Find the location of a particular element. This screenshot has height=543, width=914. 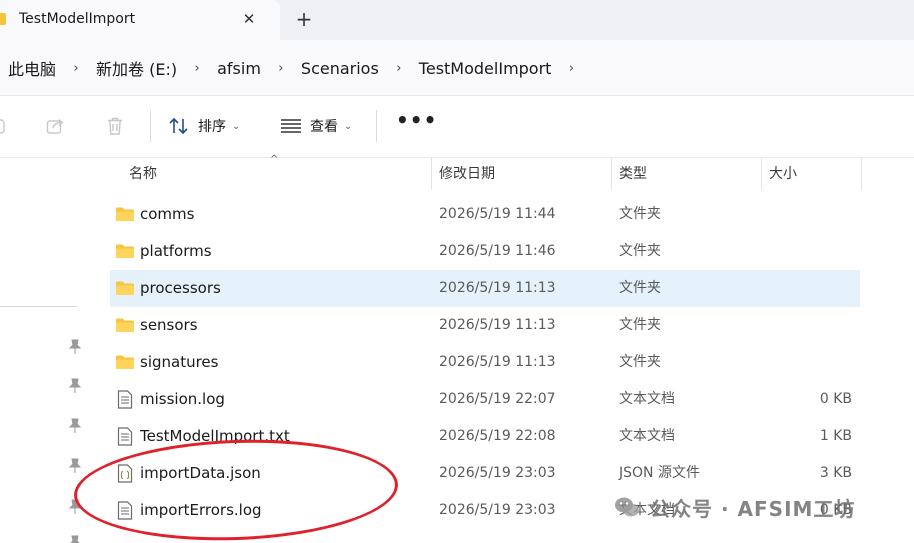

column-header-row: ^ 名称 修改日期 类型 大小 is located at coordinates (503, 172).